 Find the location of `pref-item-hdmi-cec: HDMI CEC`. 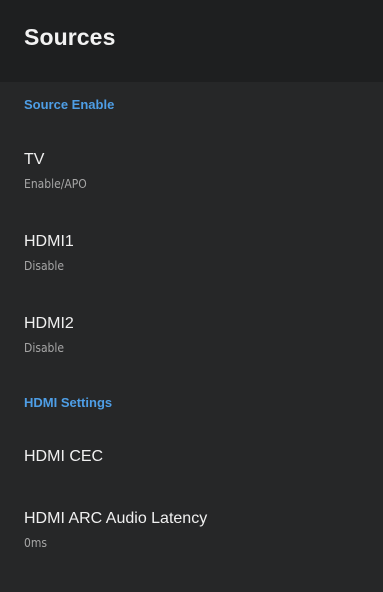

pref-item-hdmi-cec: HDMI CEC is located at coordinates (191, 468).